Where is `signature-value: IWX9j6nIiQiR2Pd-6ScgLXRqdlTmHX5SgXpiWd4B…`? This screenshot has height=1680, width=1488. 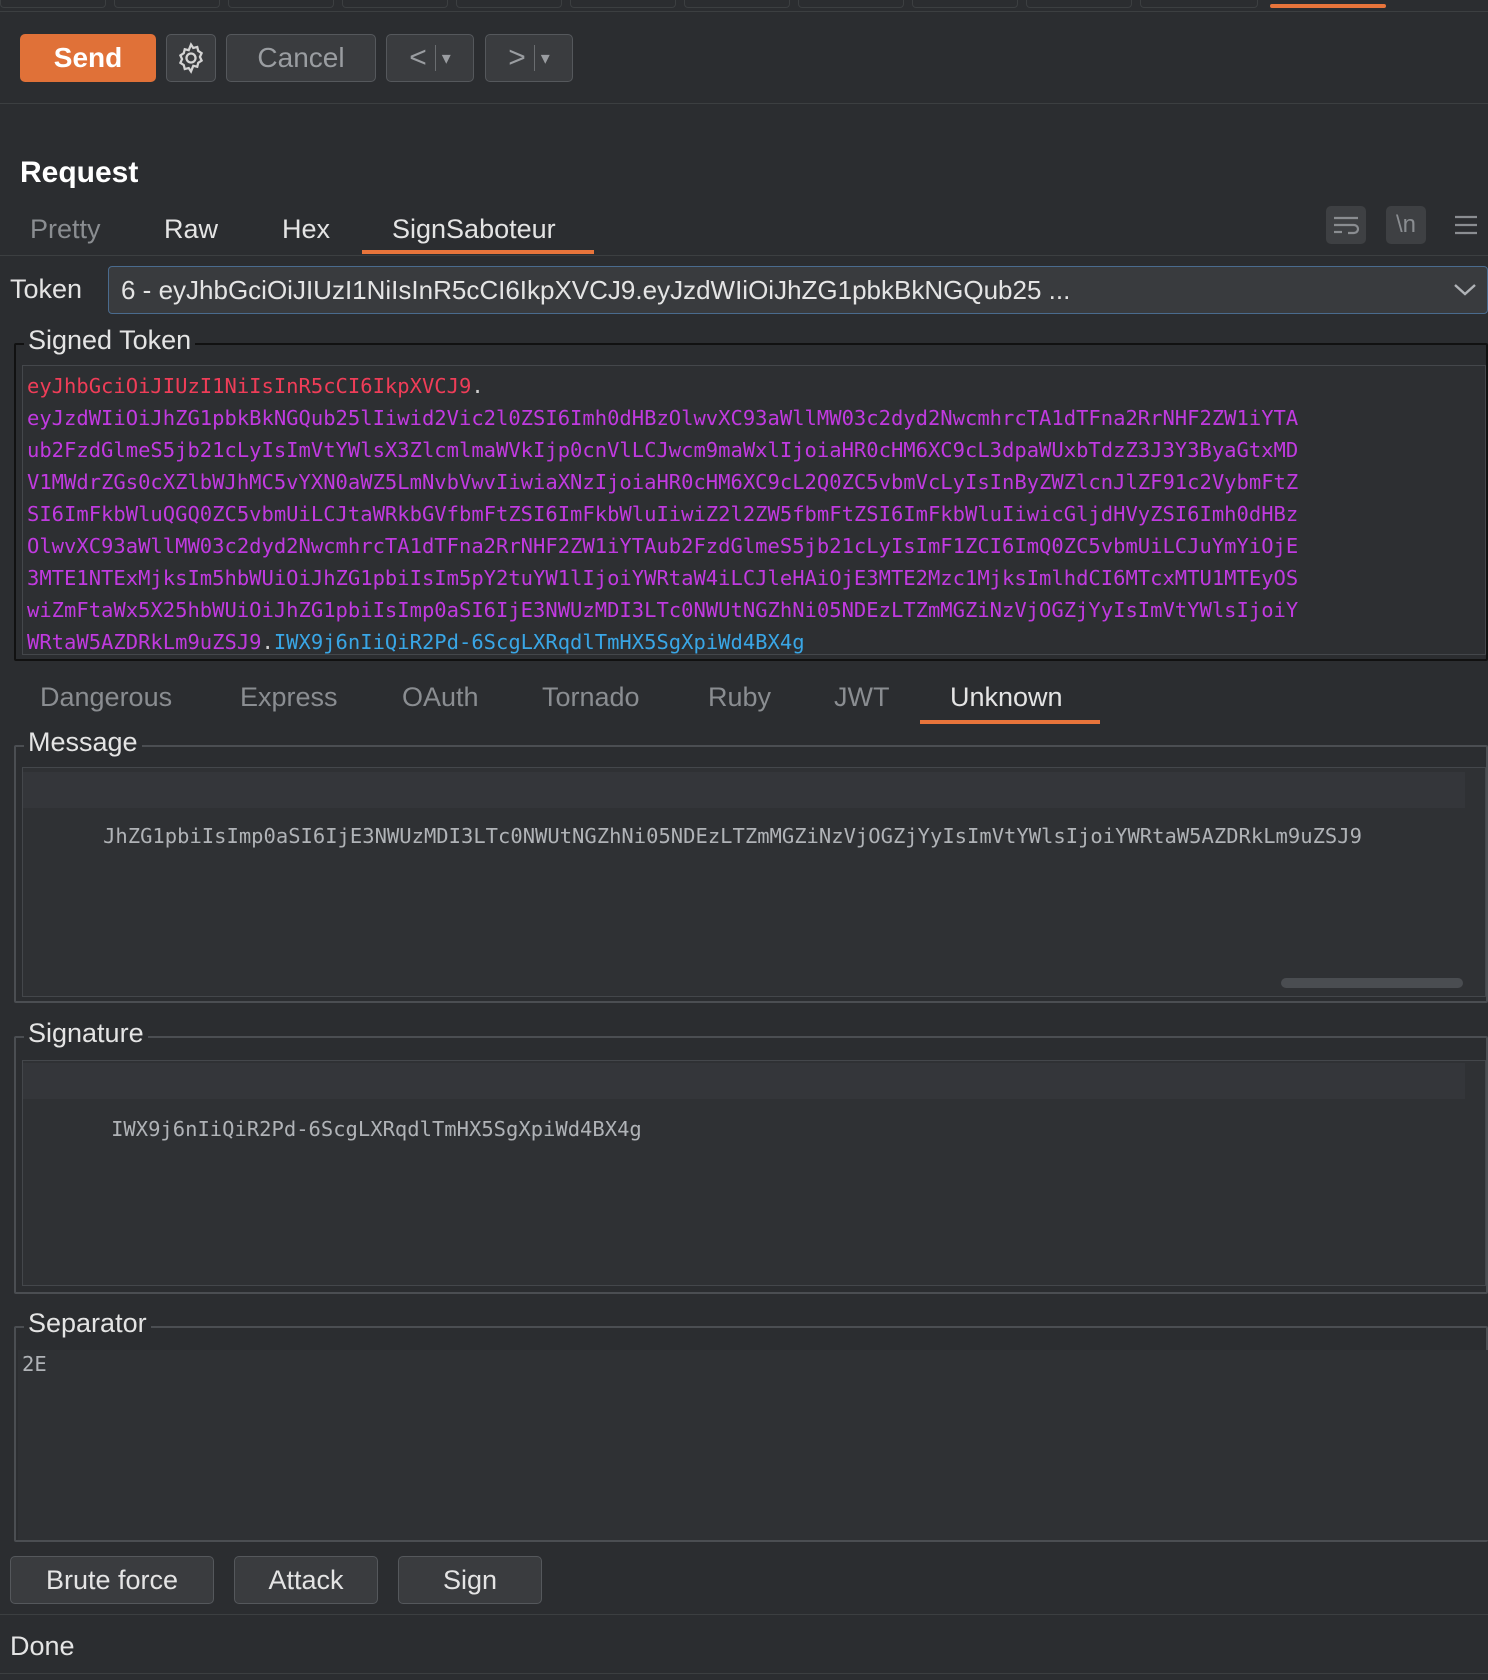
signature-value: IWX9j6nIiQiR2Pd-6ScgLXRqdlTmHX5SgXpiWd4B… is located at coordinates (376, 1129).